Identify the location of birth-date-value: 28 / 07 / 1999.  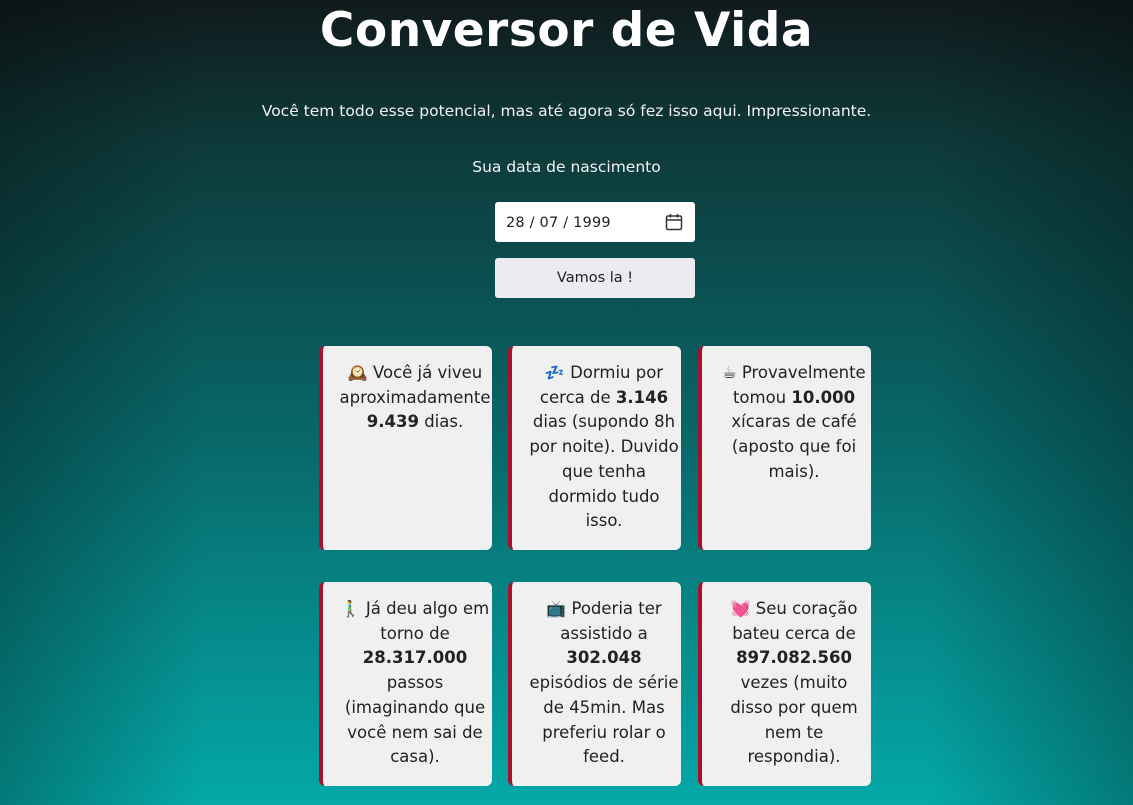
(558, 223).